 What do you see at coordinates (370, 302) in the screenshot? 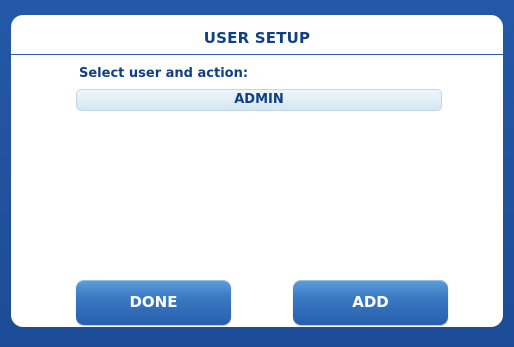
I see `add-button: ADD` at bounding box center [370, 302].